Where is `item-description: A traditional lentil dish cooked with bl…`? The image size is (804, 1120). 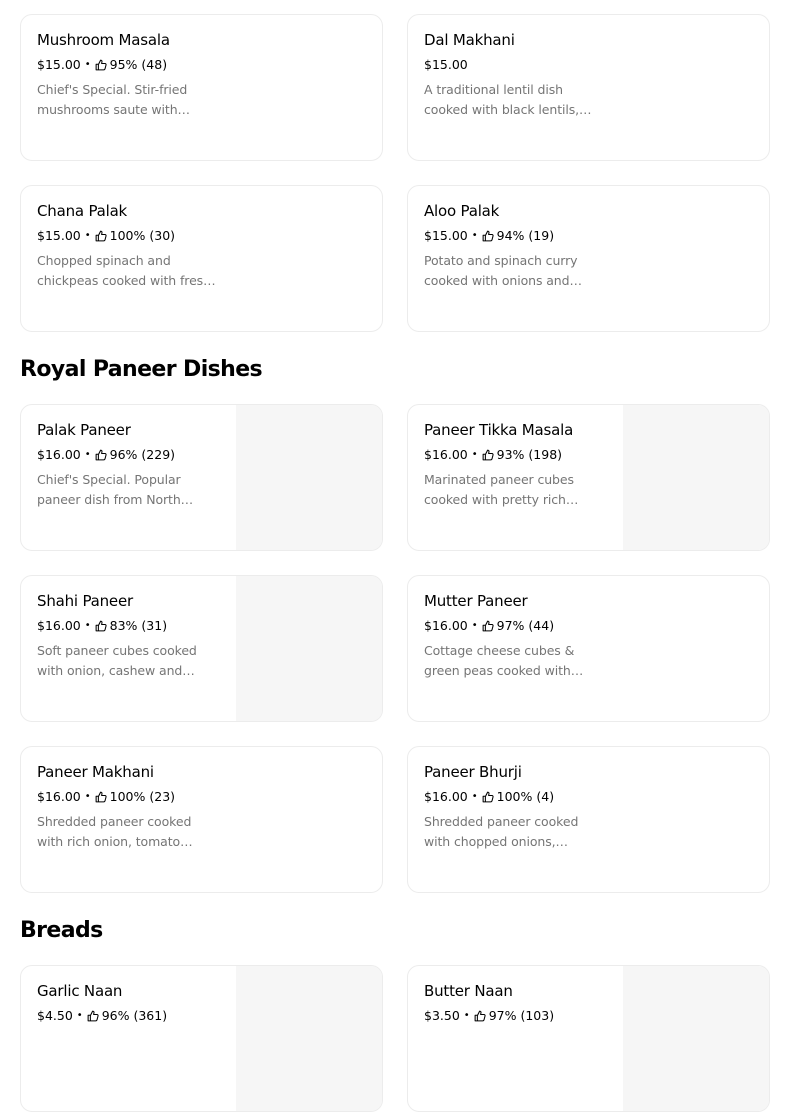 item-description: A traditional lentil dish cooked with bl… is located at coordinates (508, 99).